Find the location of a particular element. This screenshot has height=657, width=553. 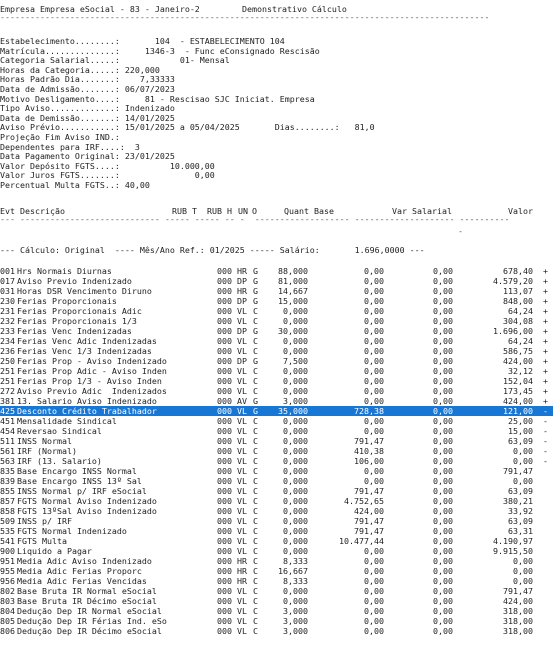

valor: 25,00 is located at coordinates (520, 421).